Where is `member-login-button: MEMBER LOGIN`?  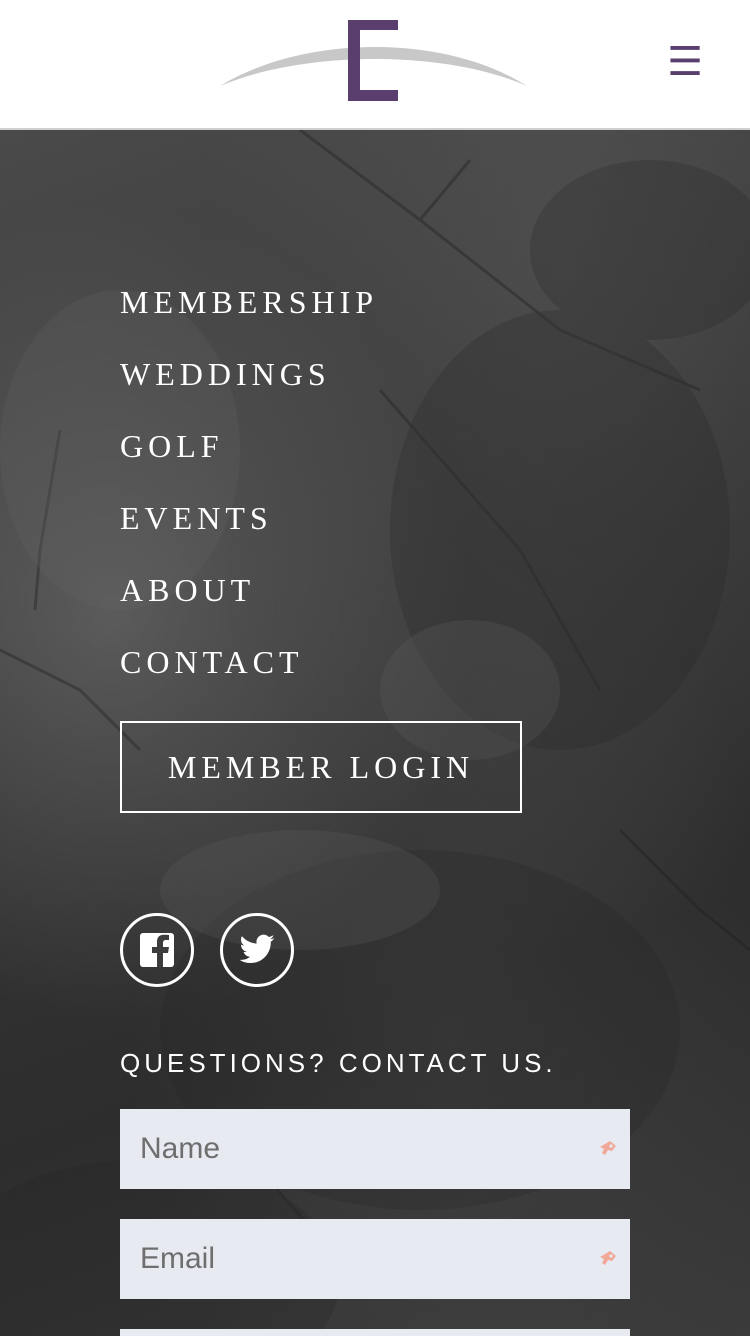
member-login-button: MEMBER LOGIN is located at coordinates (321, 767).